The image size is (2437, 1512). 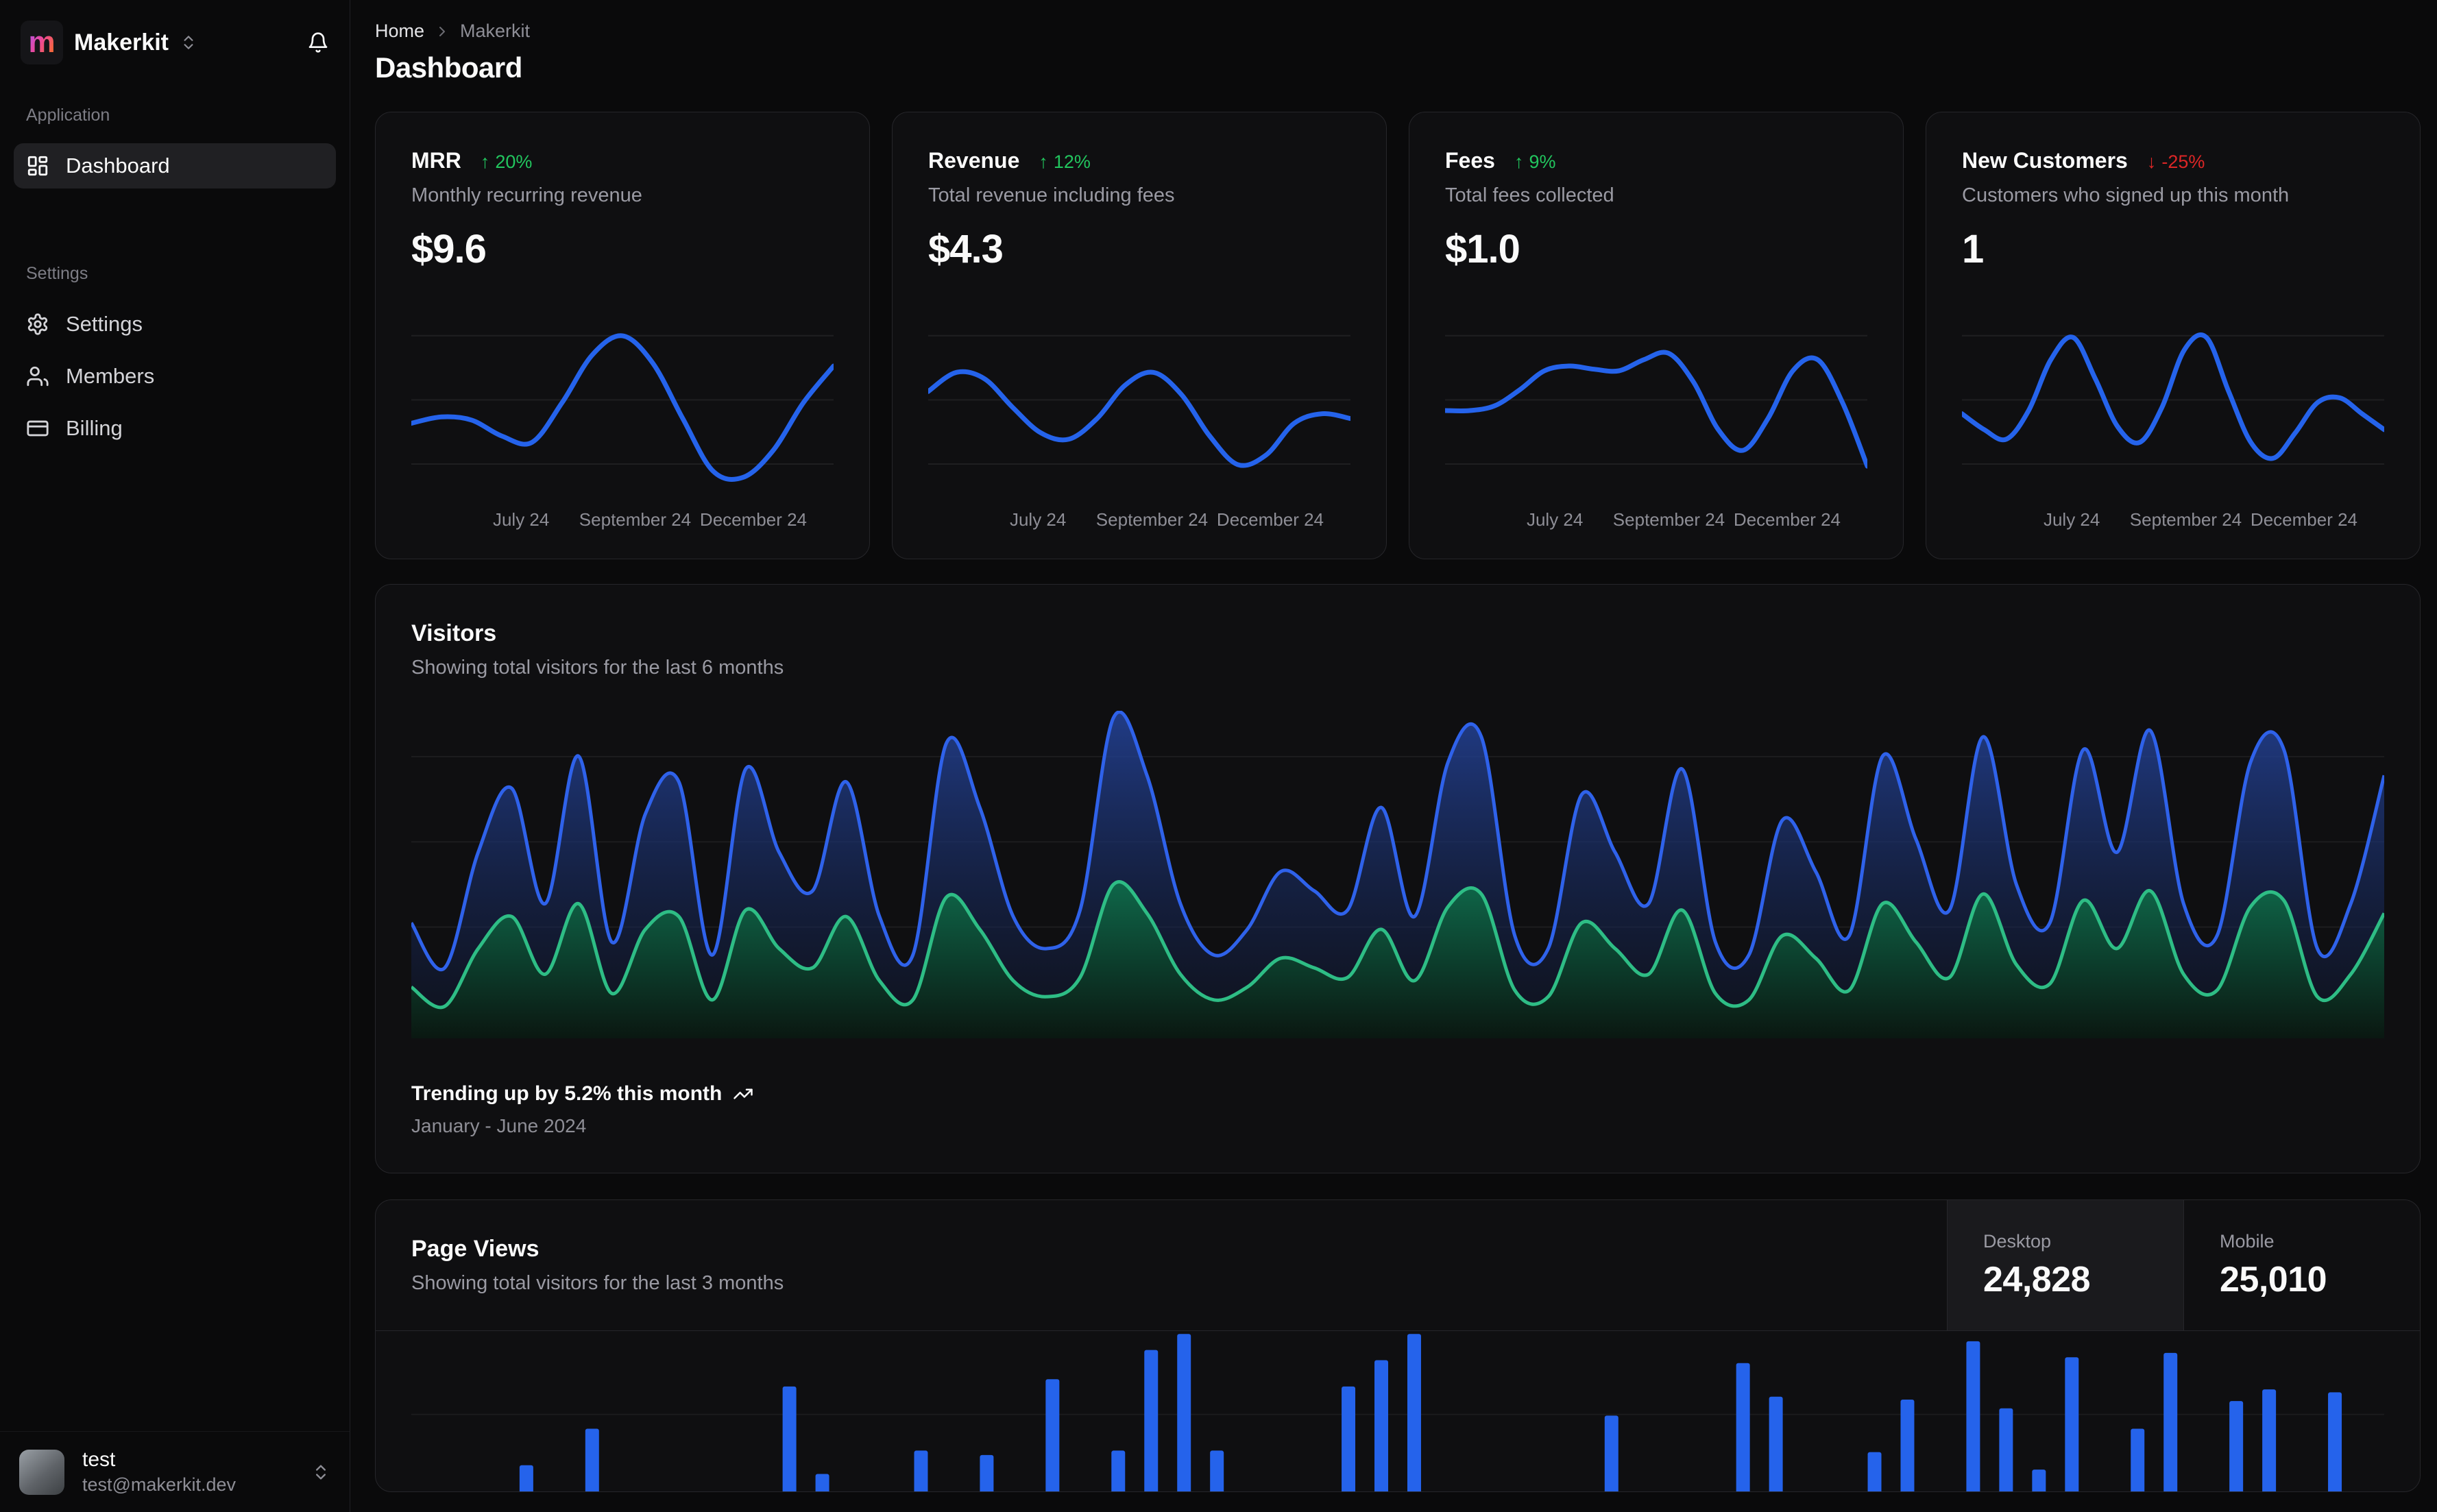 I want to click on sidebar-header: m Makerkit, so click(x=175, y=39).